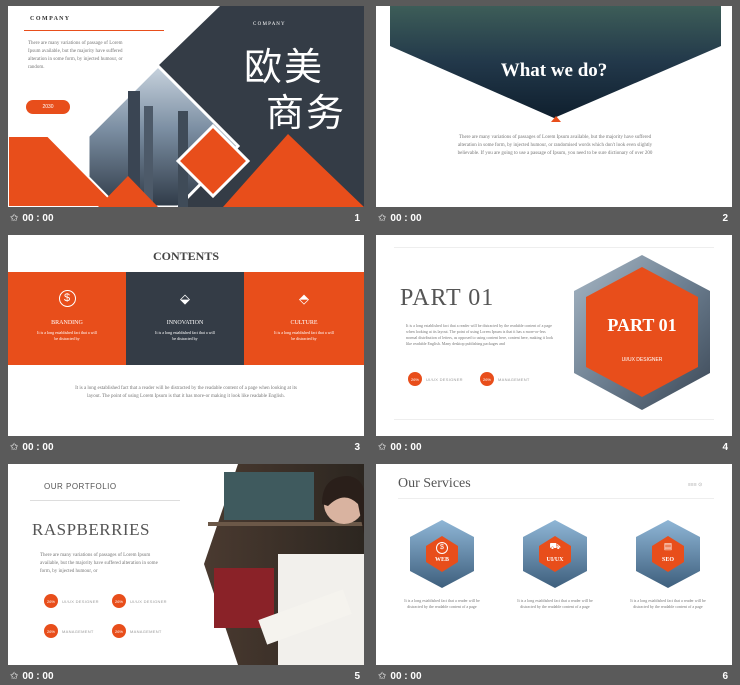  Describe the element at coordinates (269, 24) in the screenshot. I see `company-label-right: C O M P A N Y` at that location.